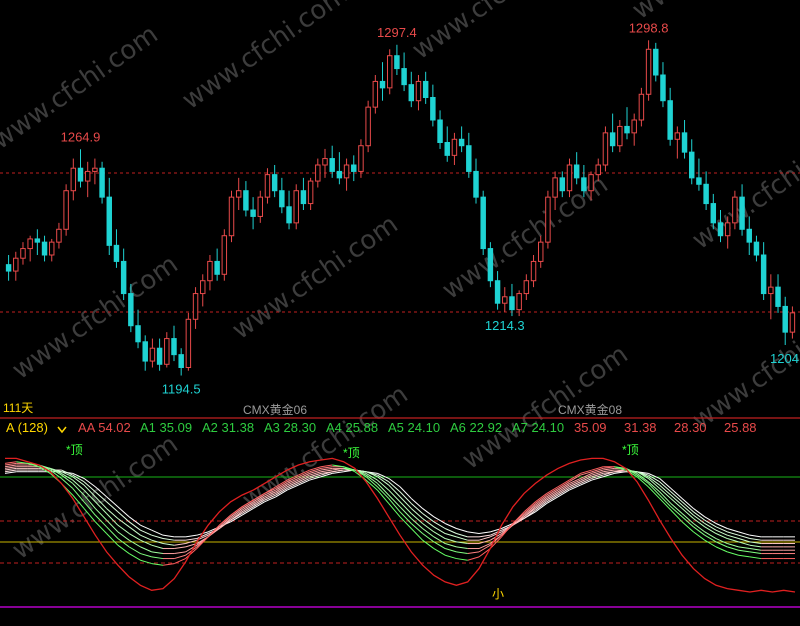  I want to click on legend-item: A2 31.38, so click(228, 427).